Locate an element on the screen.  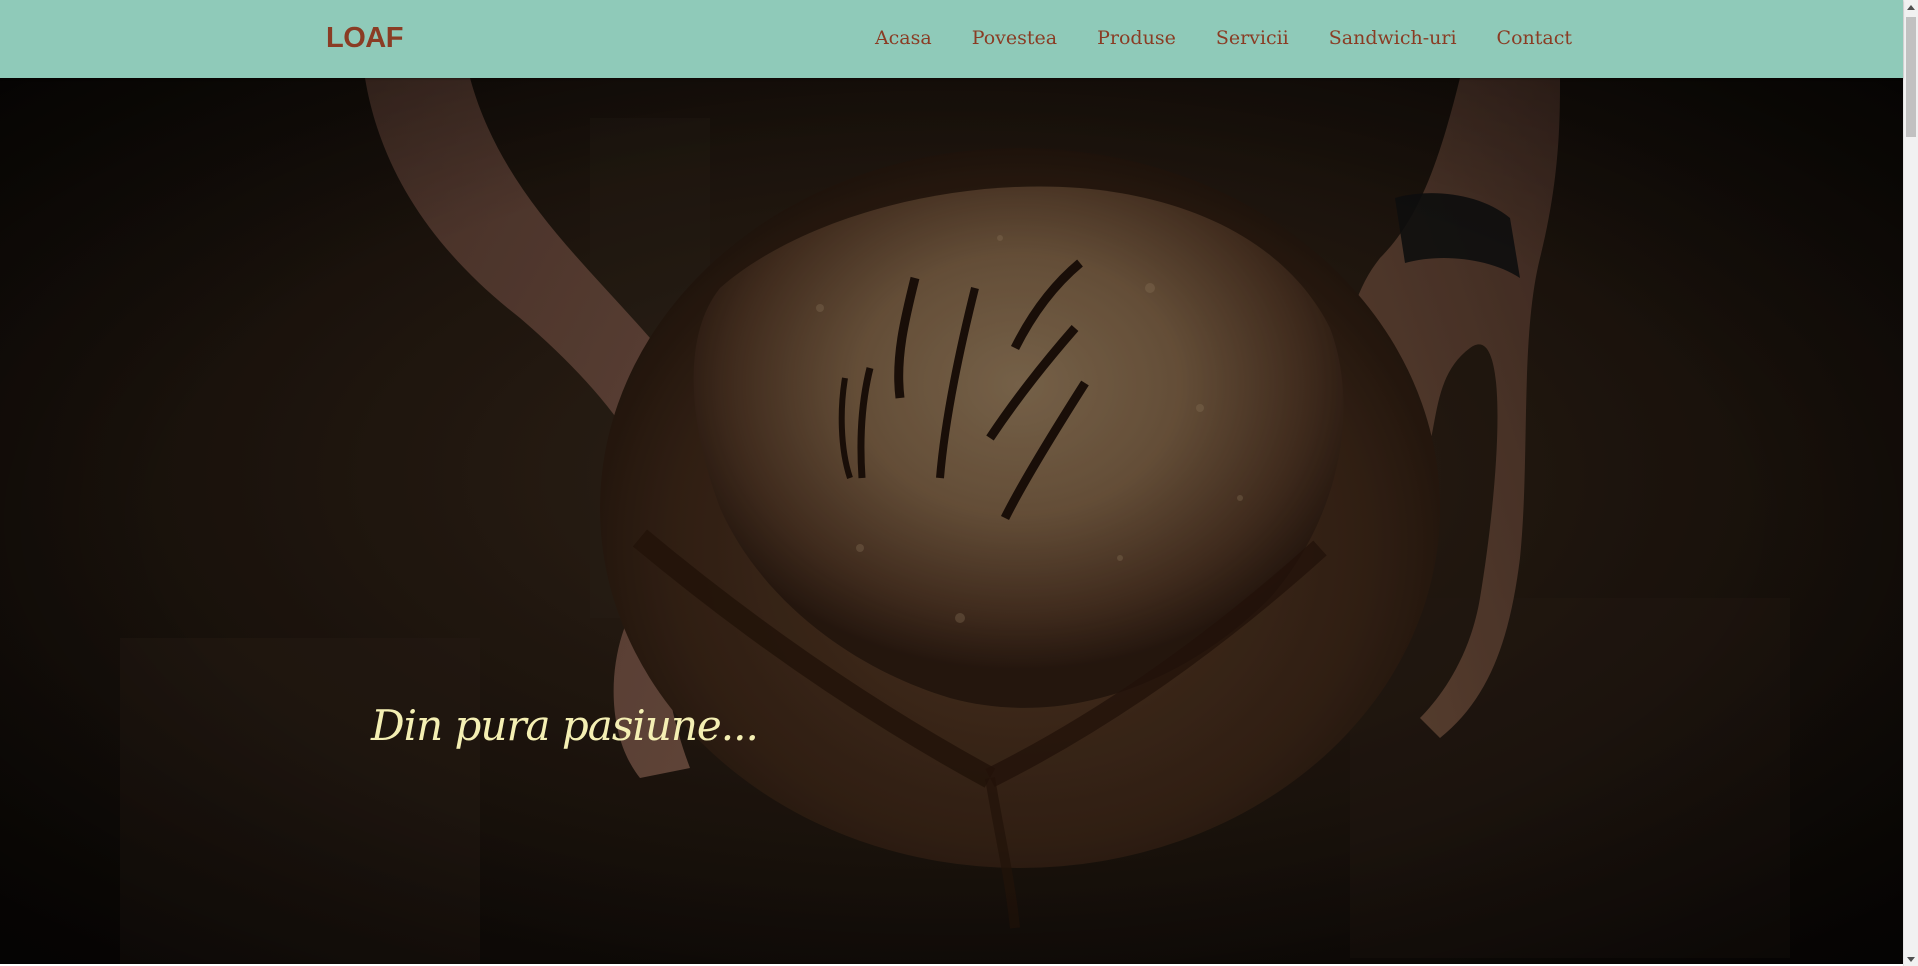
scroll-down-arrow-icon is located at coordinates (1911, 959).